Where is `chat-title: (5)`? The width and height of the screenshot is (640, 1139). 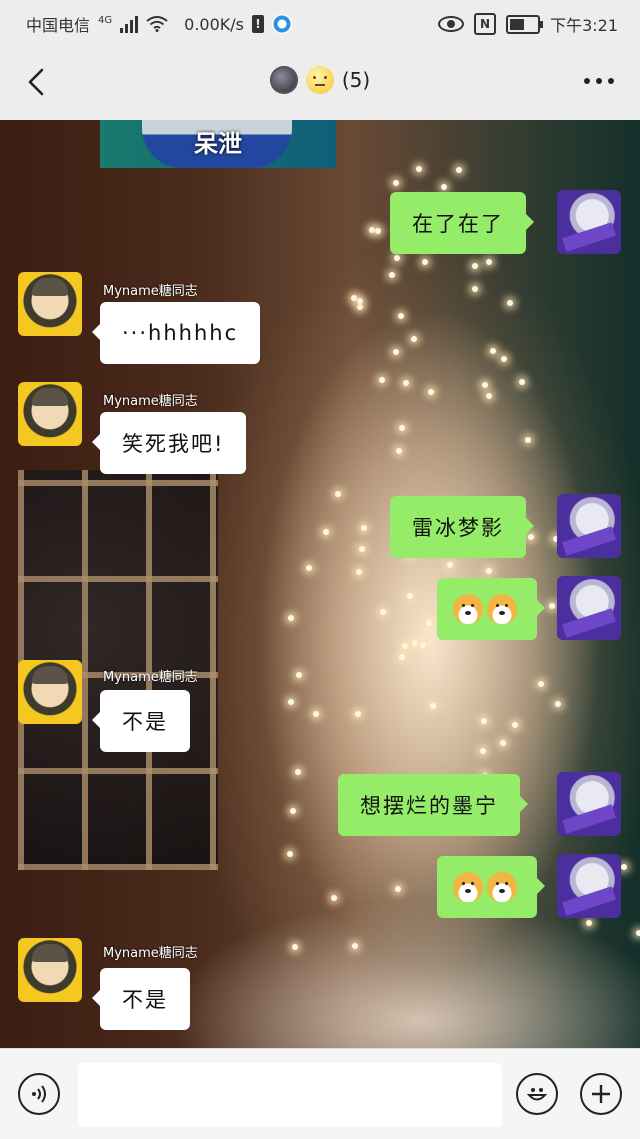
chat-title: (5) is located at coordinates (320, 80).